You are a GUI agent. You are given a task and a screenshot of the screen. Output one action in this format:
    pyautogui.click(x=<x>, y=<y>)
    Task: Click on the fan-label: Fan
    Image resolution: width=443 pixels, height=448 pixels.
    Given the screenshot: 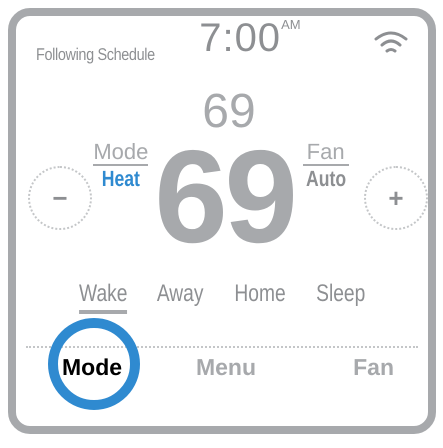 What is the action you would take?
    pyautogui.click(x=325, y=153)
    